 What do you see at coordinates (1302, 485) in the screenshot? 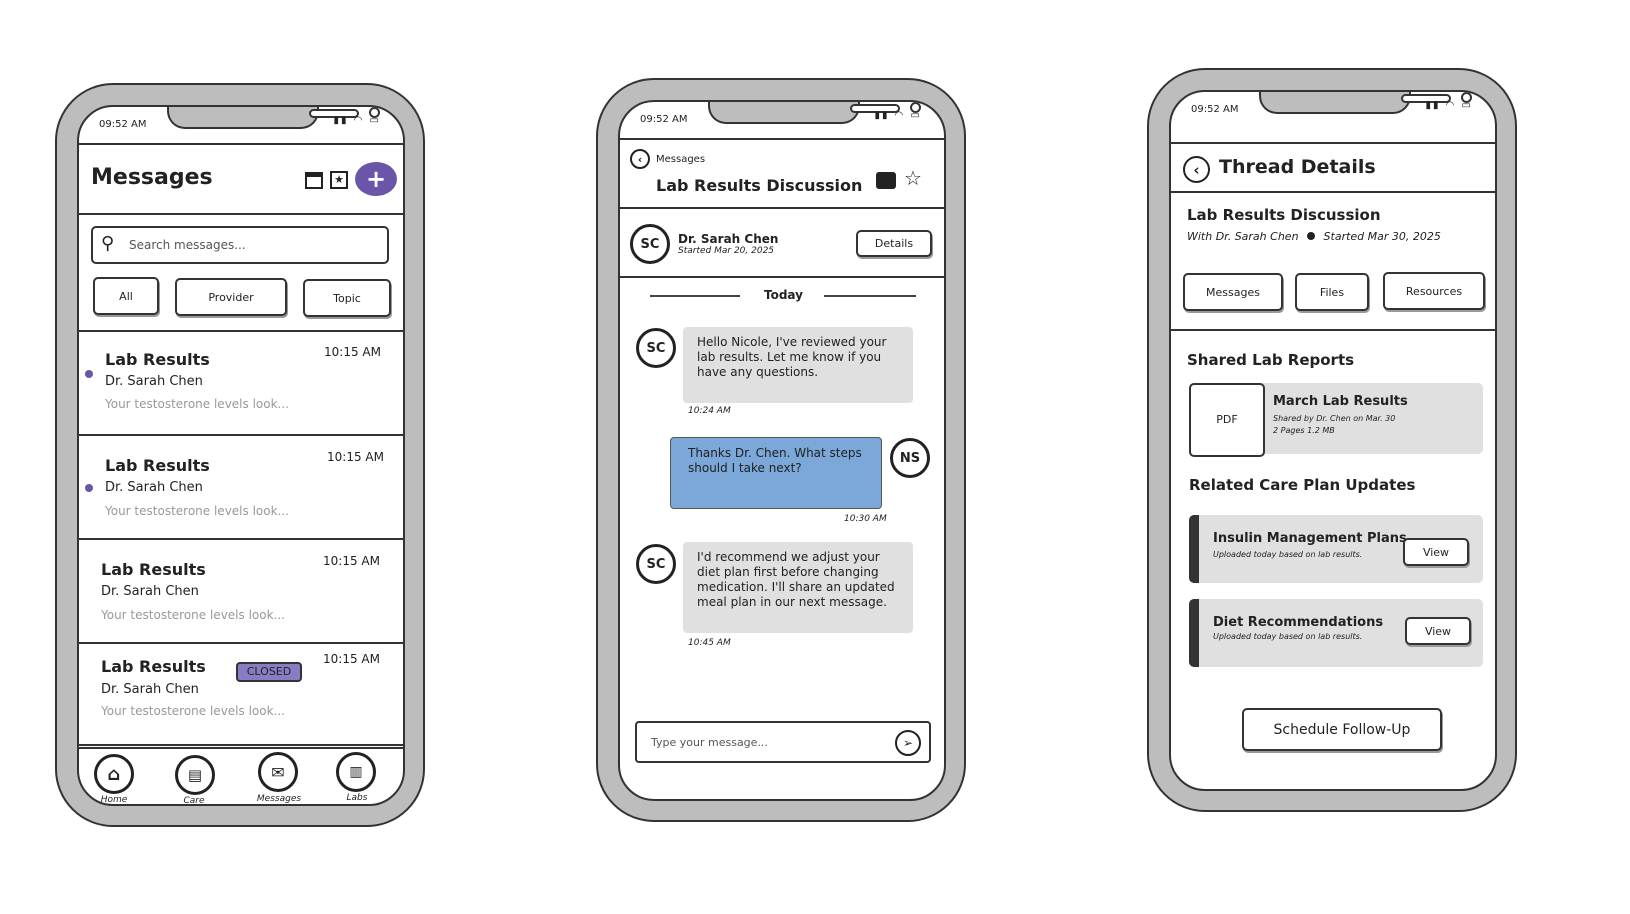
I see `care-updates-heading: Related Care Plan Updates` at bounding box center [1302, 485].